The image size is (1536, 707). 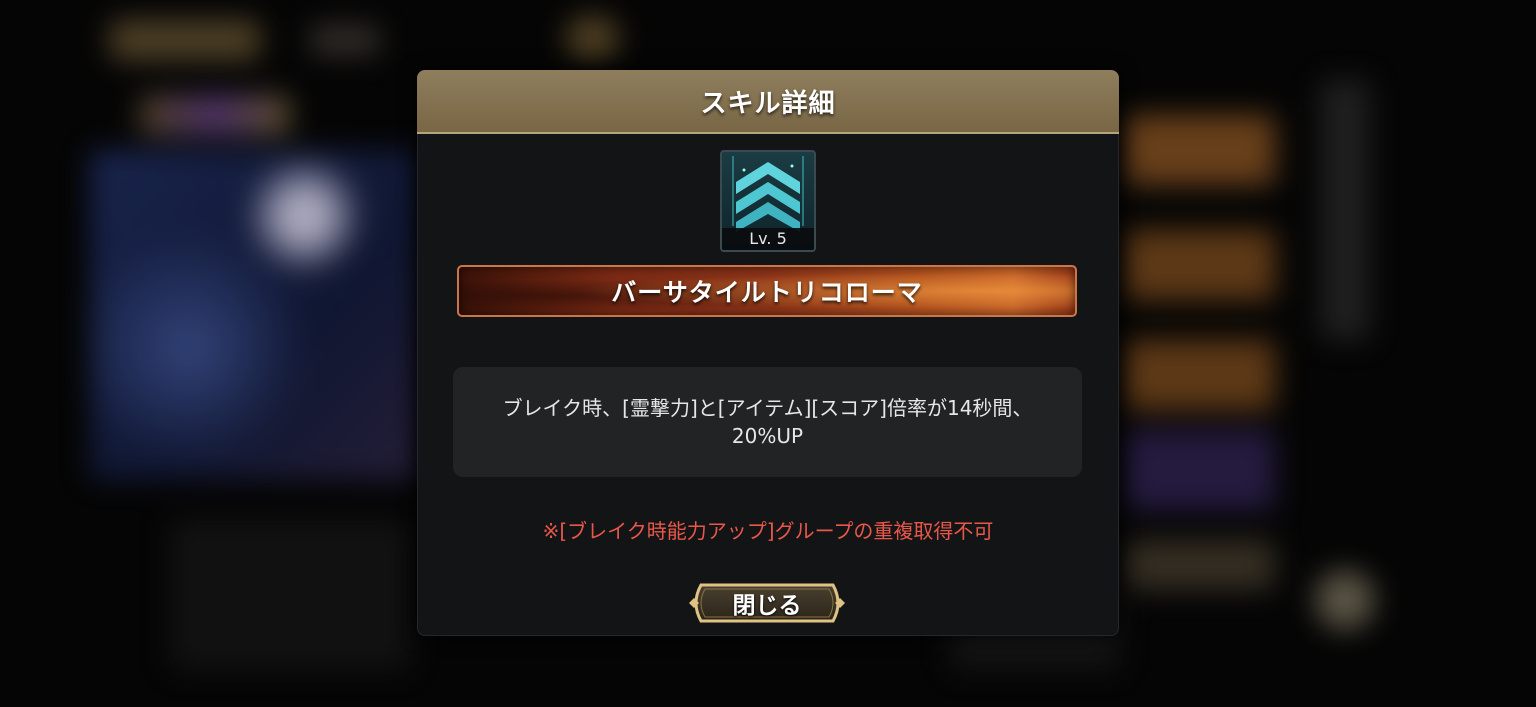 I want to click on skill-description-box: ブレイク時、[霊撃力]と[アイテム][スコア]倍率が14秒間、 20%UP, so click(x=767, y=422).